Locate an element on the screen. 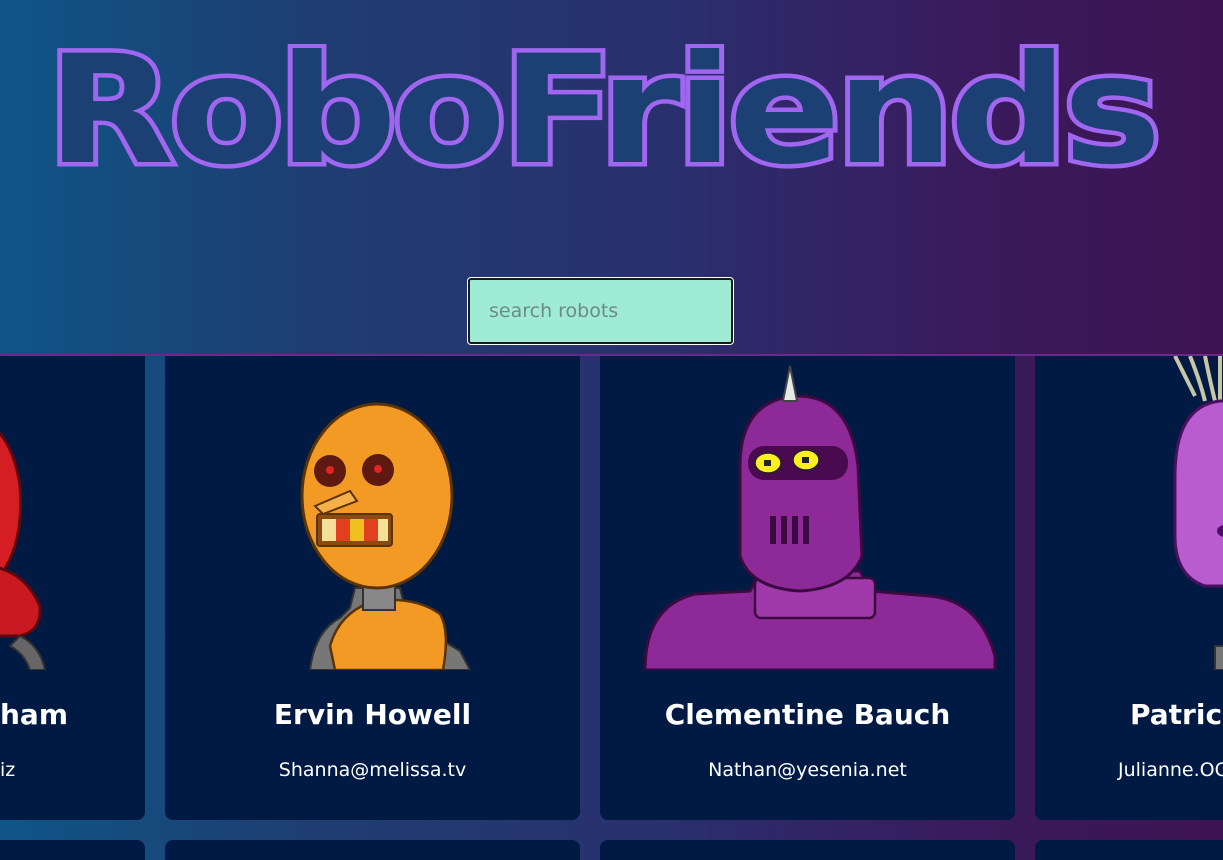  robot-name: Clementine Bauch is located at coordinates (807, 714).